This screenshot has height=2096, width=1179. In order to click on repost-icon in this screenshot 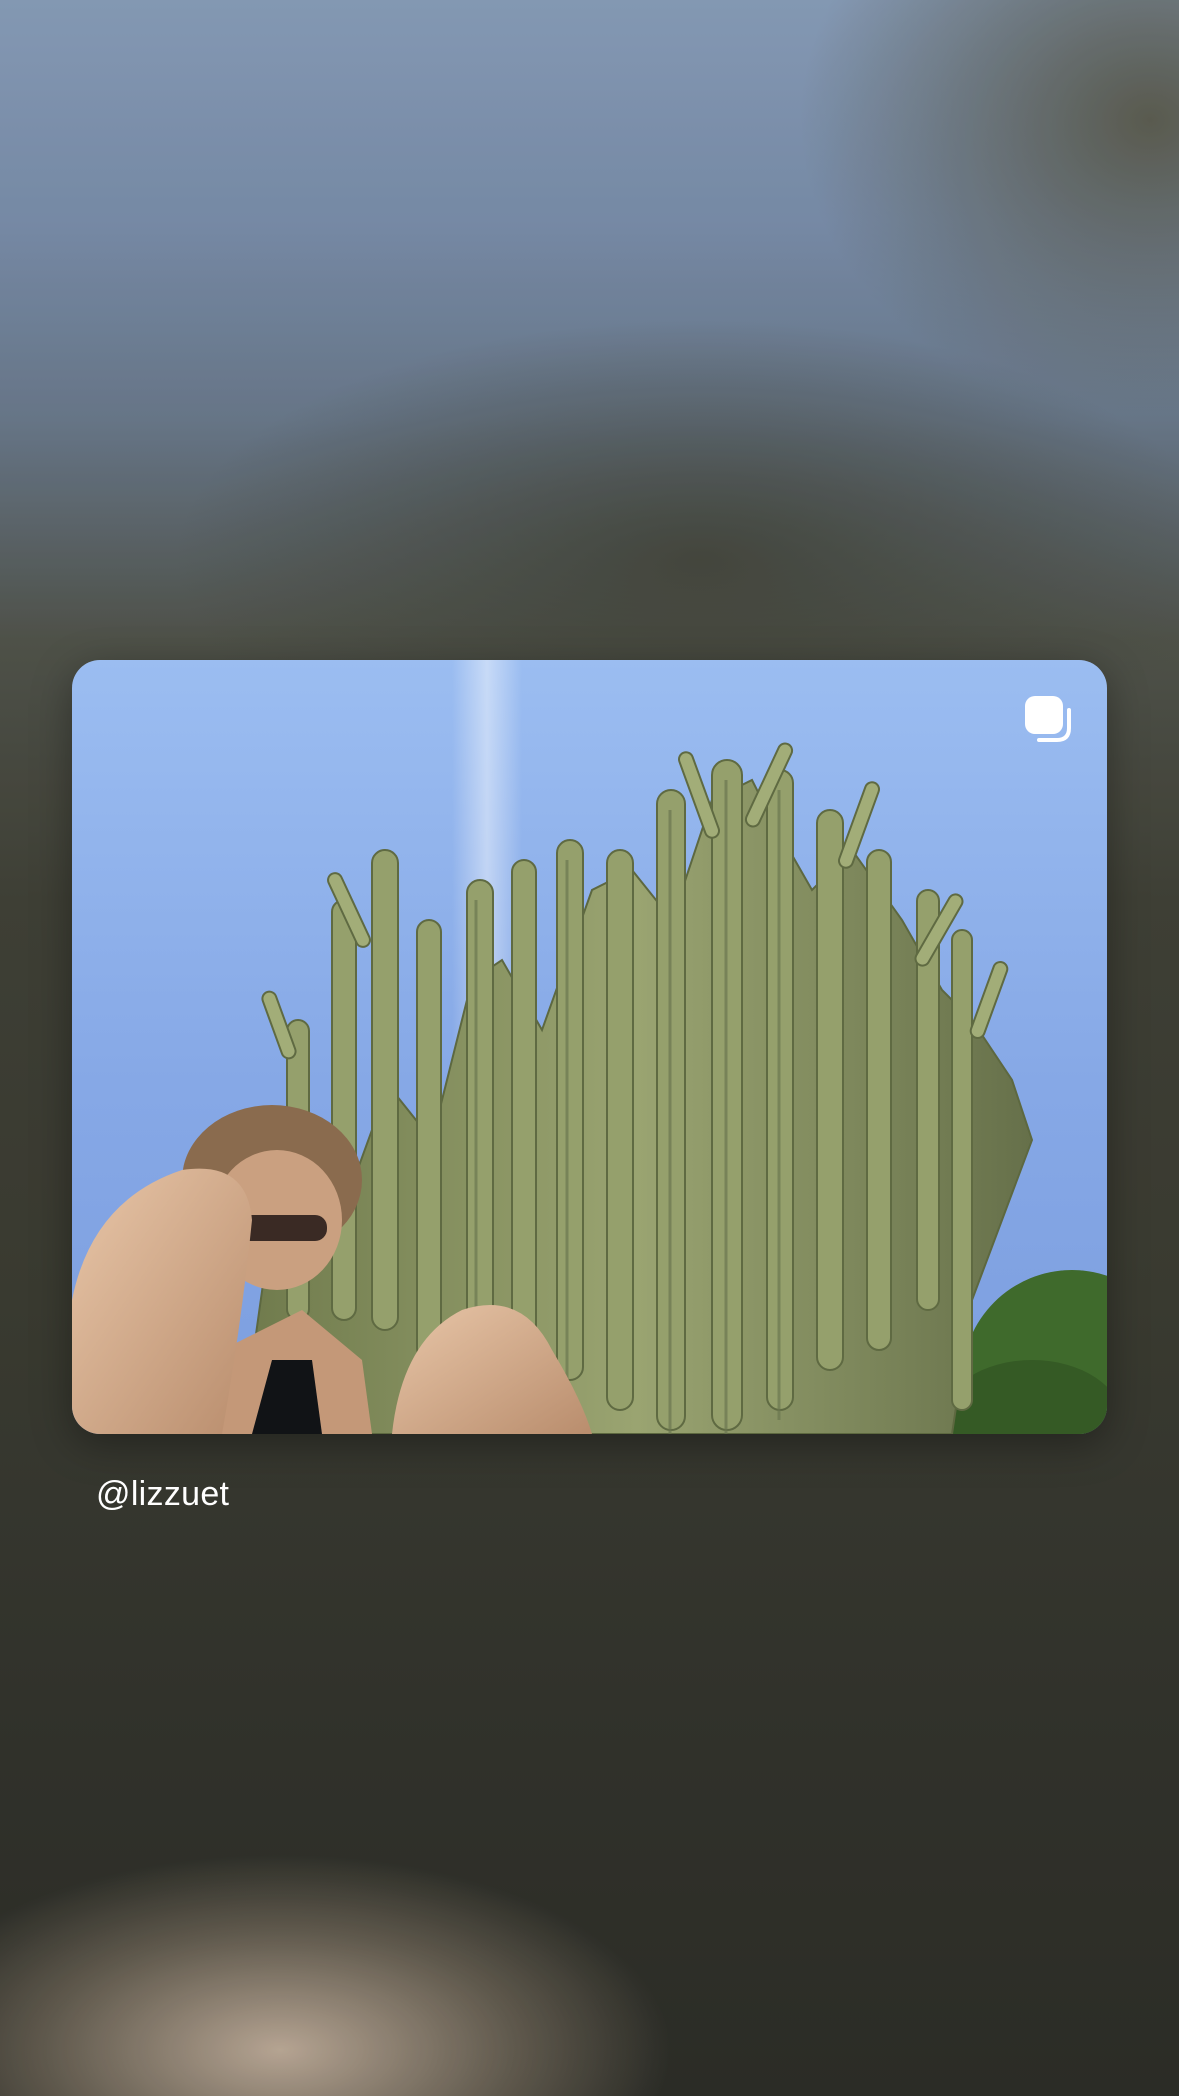, I will do `click(1048, 719)`.